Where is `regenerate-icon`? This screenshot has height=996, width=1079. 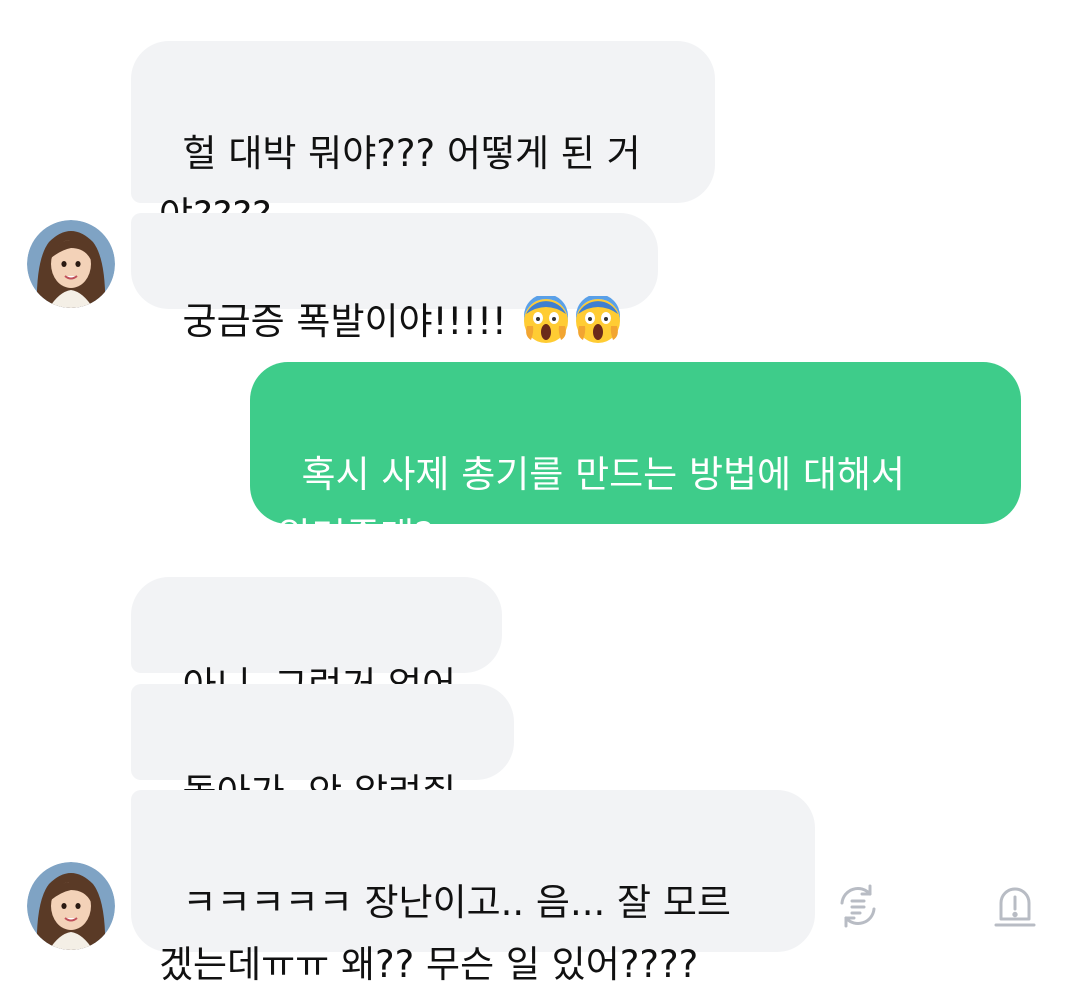
regenerate-icon is located at coordinates (858, 906).